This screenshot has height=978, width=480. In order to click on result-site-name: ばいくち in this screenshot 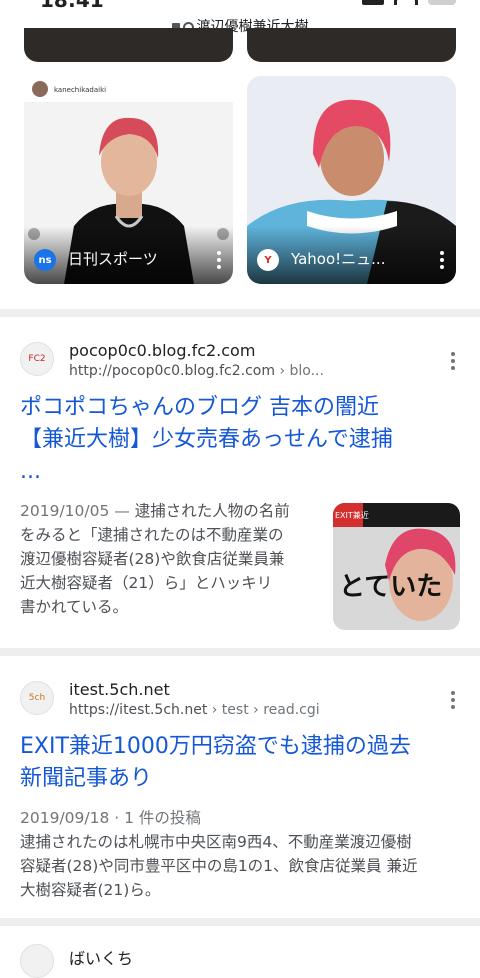, I will do `click(101, 957)`.